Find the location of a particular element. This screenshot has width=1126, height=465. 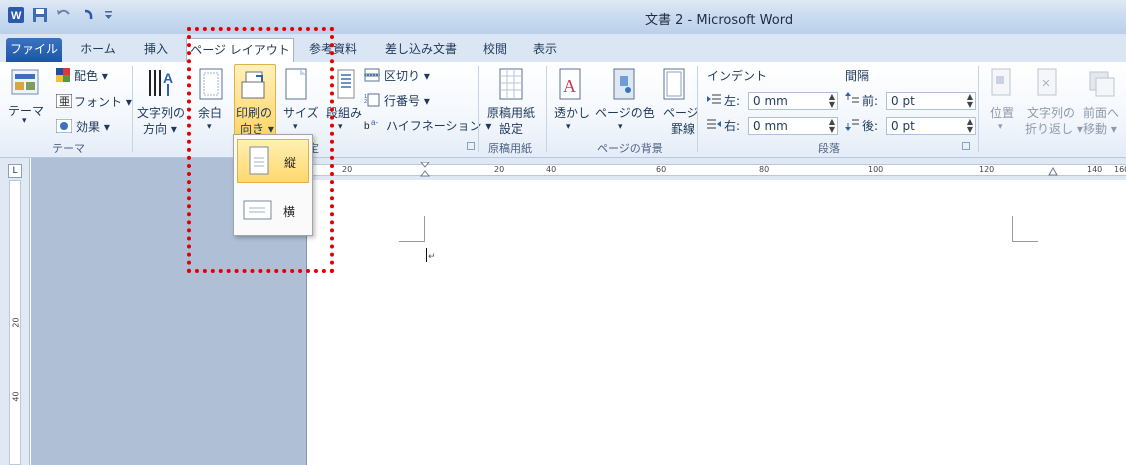

spacing-after-label: 後: is located at coordinates (870, 126).